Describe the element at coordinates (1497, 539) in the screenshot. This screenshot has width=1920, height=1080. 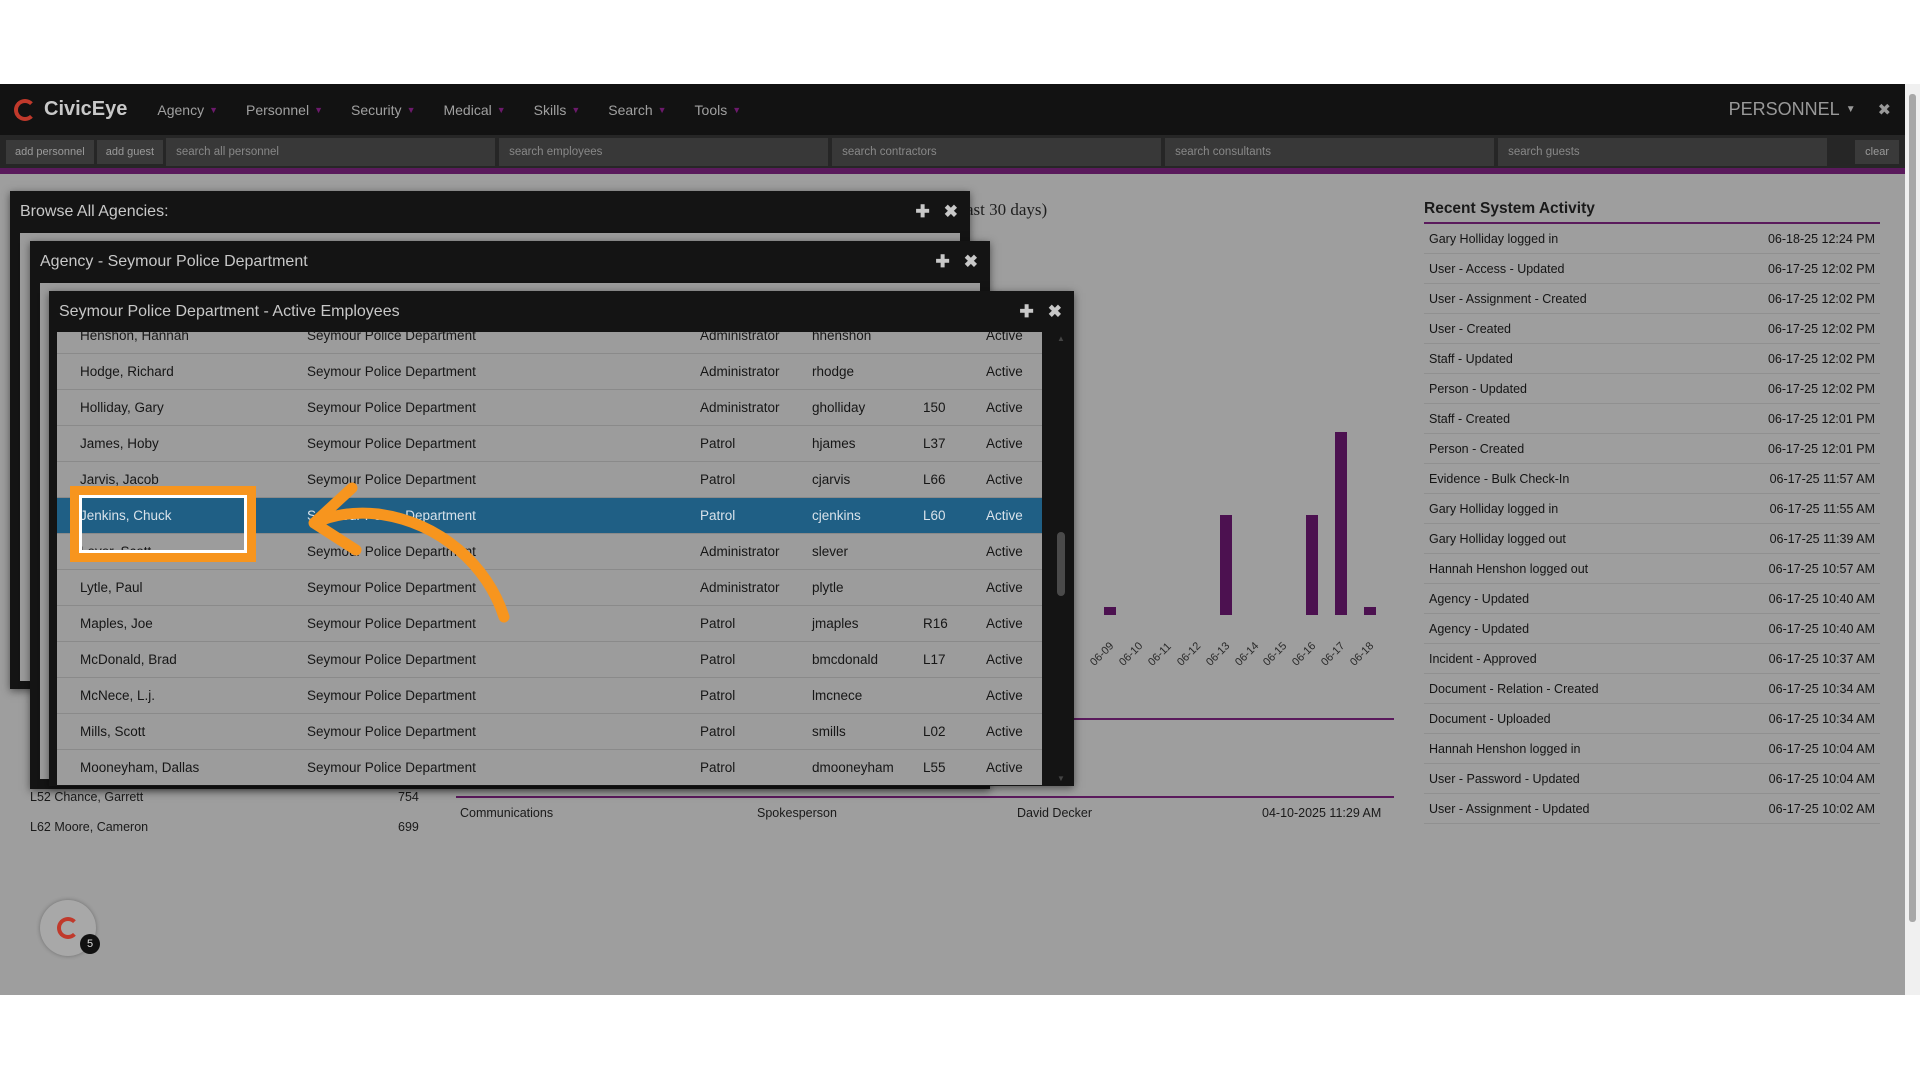
I see `activity-label: Gary Holliday logged out` at that location.